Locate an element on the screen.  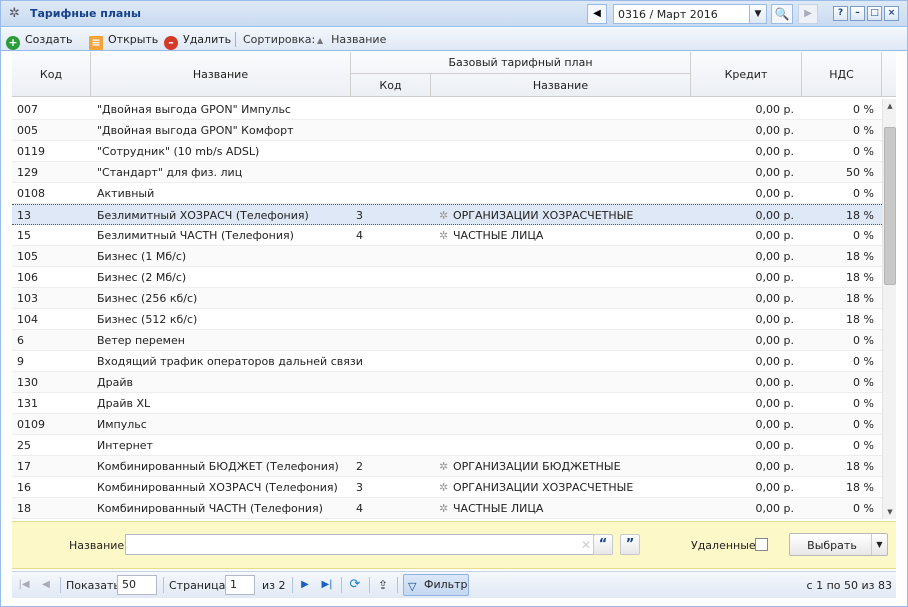
cell-code: 13 is located at coordinates (24, 215).